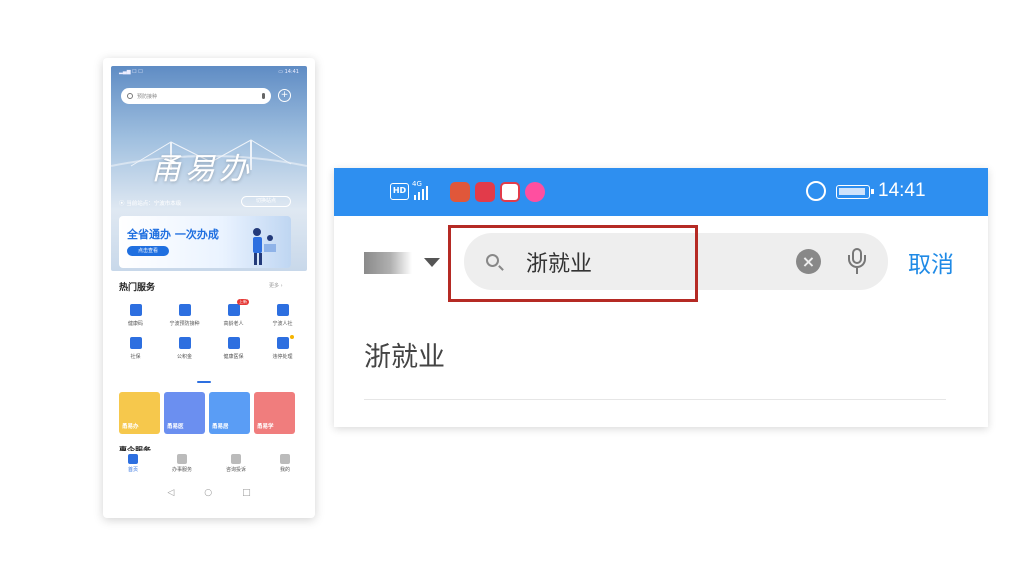 Image resolution: width=1024 pixels, height=586 pixels. What do you see at coordinates (808, 261) in the screenshot?
I see `clear-icon: ×` at bounding box center [808, 261].